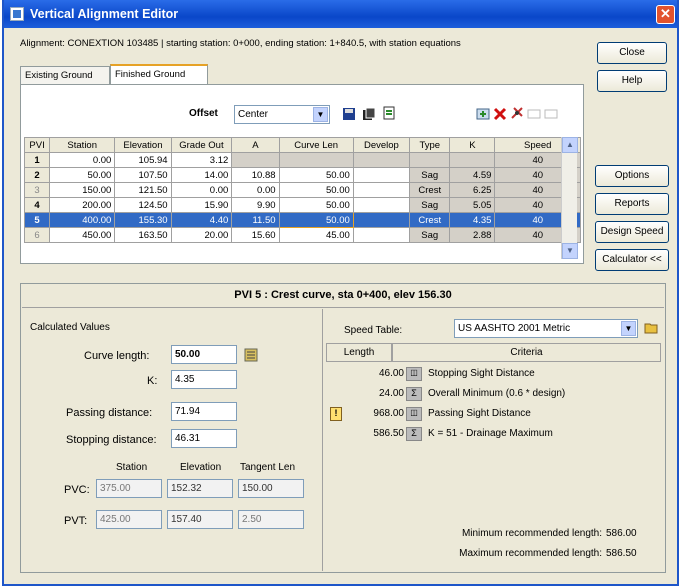 Image resolution: width=681 pixels, height=588 pixels. Describe the element at coordinates (201, 205) in the screenshot. I see `grade-out-cell: 15.90` at that location.